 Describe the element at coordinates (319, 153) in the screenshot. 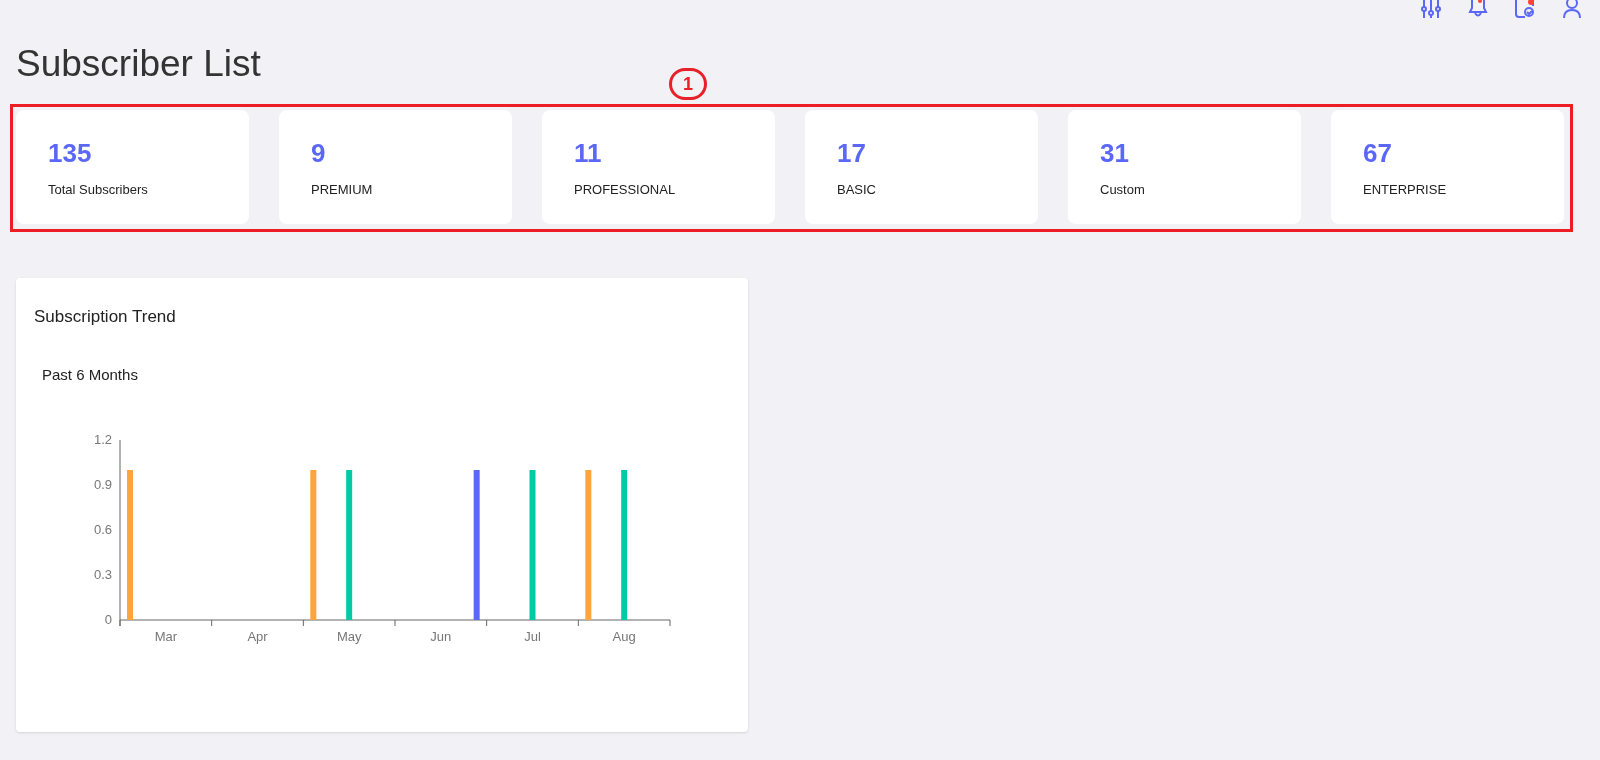

I see `stat-value: 9` at that location.